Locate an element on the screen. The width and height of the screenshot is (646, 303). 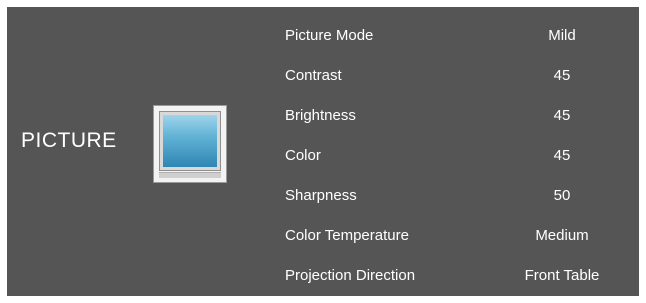
menu-item-contrast: Contrast 45 is located at coordinates (458, 75).